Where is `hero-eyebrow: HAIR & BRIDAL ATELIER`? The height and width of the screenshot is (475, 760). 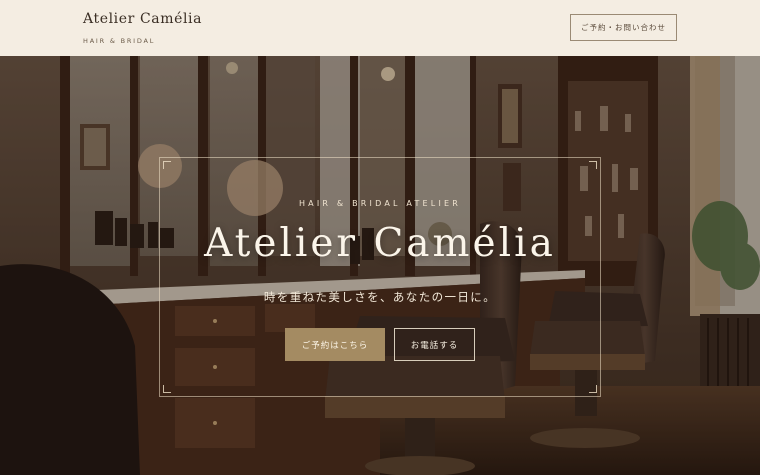
hero-eyebrow: HAIR & BRIDAL ATELIER is located at coordinates (380, 203).